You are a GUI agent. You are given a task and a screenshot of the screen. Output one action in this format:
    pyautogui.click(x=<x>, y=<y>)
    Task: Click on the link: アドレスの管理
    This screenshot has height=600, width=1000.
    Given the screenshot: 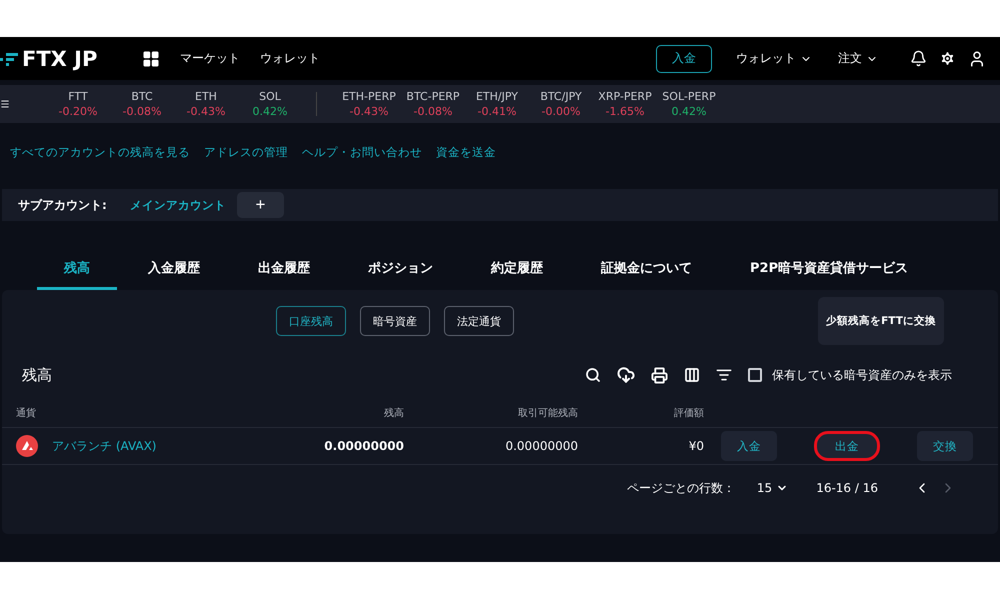 What is the action you would take?
    pyautogui.click(x=246, y=167)
    